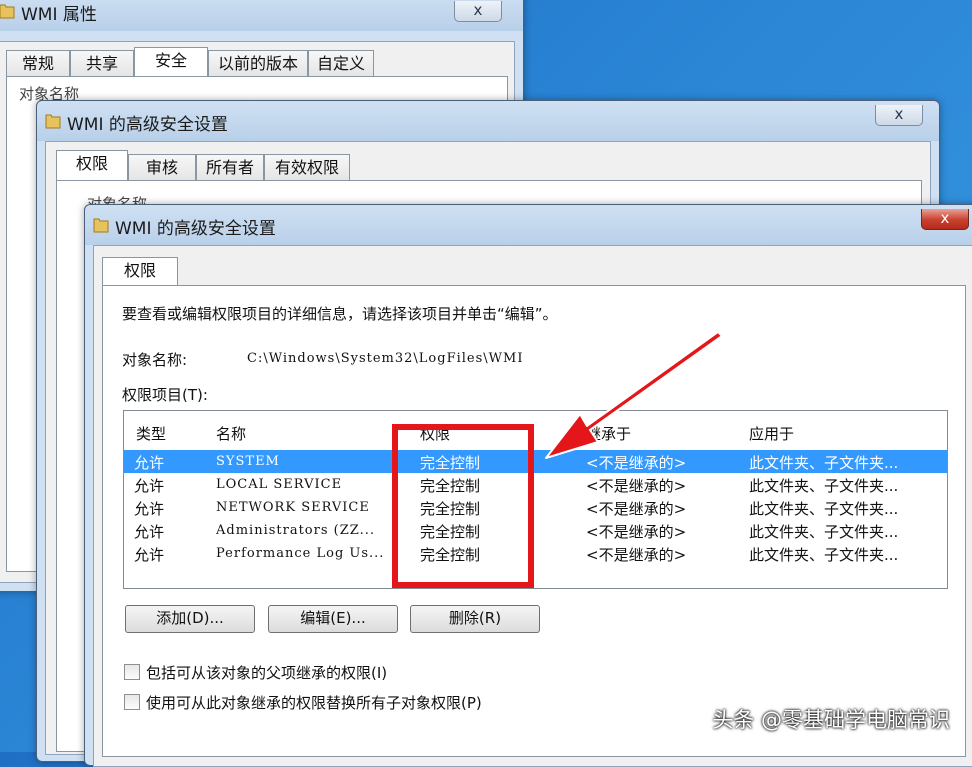 The width and height of the screenshot is (972, 767). What do you see at coordinates (475, 619) in the screenshot?
I see `remove-button: 删除(R)` at bounding box center [475, 619].